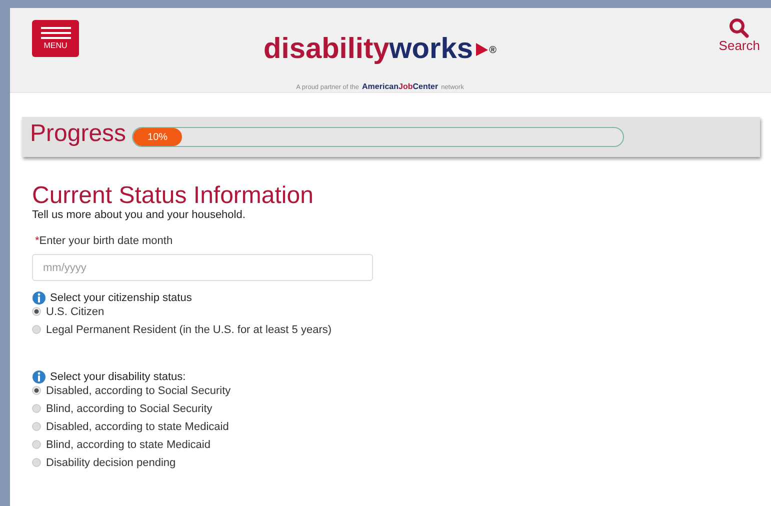  Describe the element at coordinates (399, 462) in the screenshot. I see `radio-option: Disability decision pending` at that location.